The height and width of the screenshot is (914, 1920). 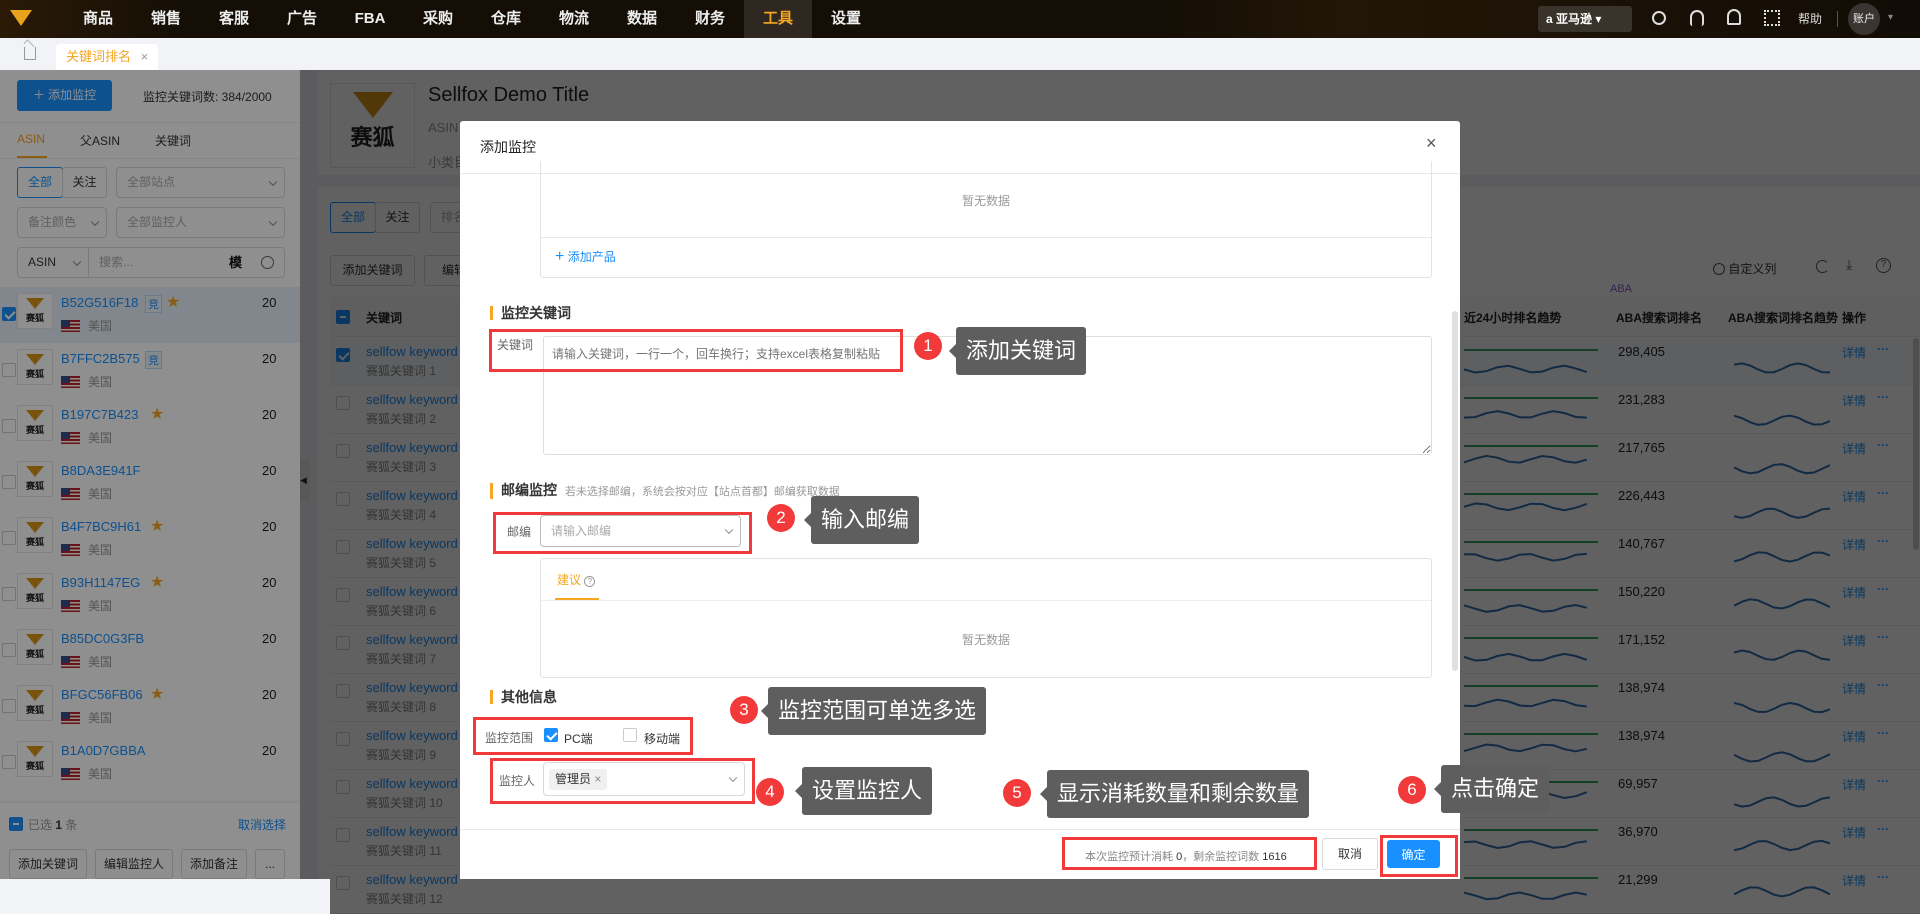 What do you see at coordinates (1849, 264) in the screenshot?
I see `download-icon: ⤓` at bounding box center [1849, 264].